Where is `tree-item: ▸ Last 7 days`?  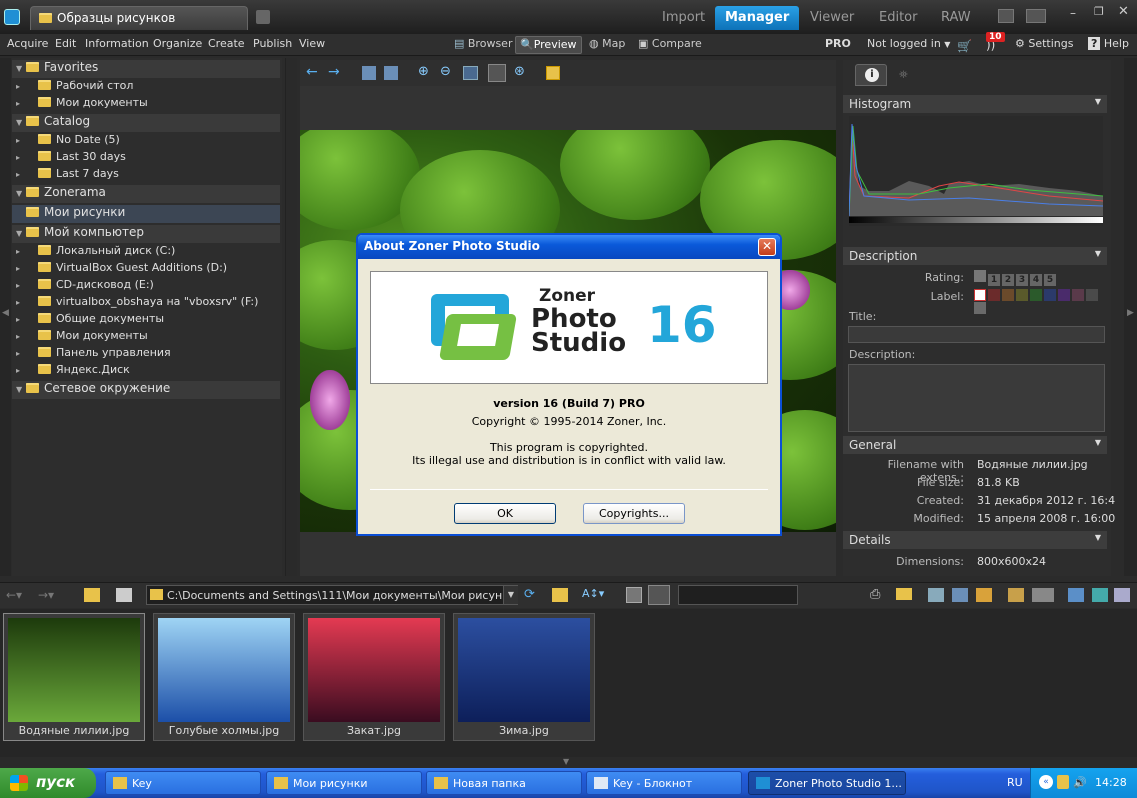
tree-item: ▸ Last 7 days is located at coordinates (146, 175).